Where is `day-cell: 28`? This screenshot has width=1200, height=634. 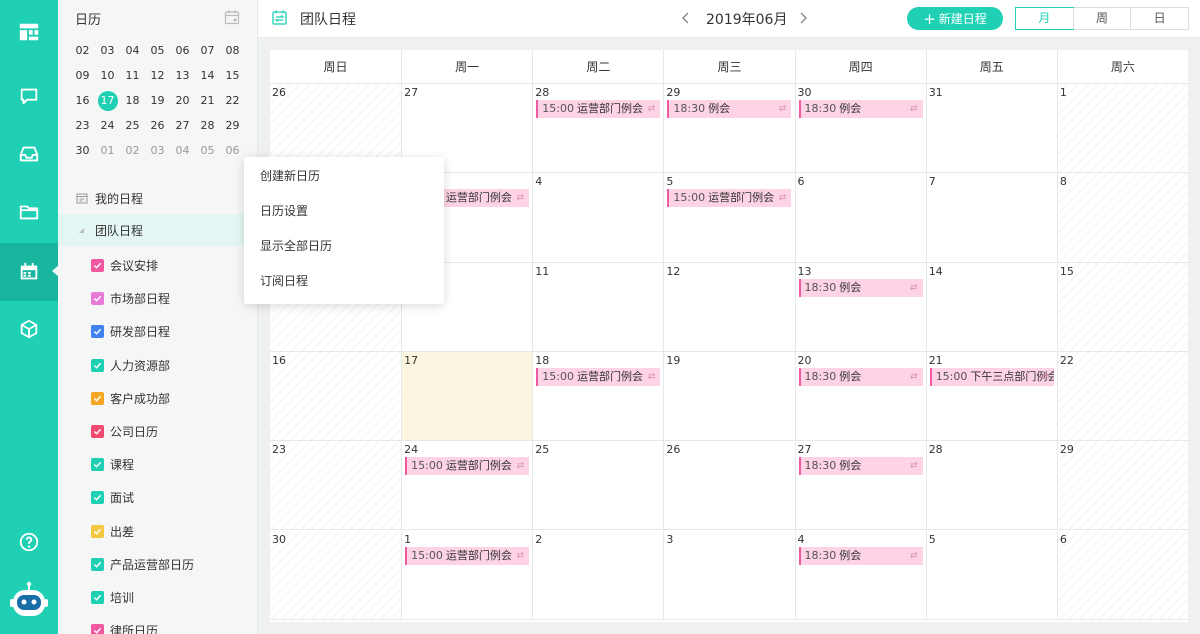
day-cell: 28 is located at coordinates (991, 486).